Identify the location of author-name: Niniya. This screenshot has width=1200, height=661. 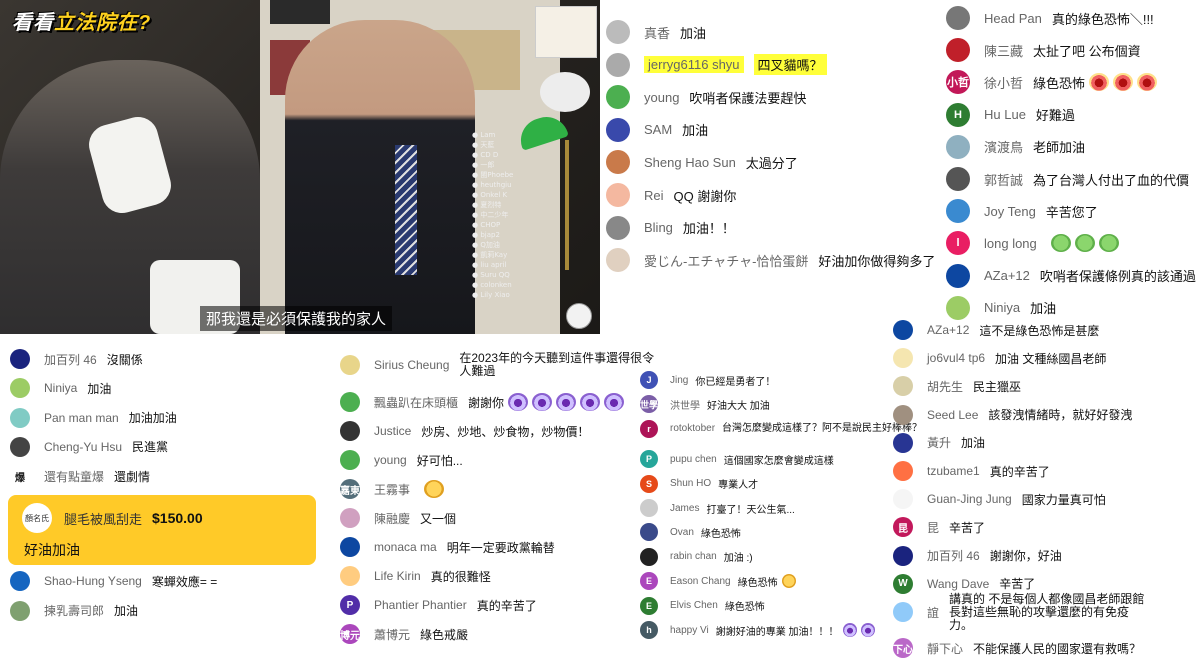
(1002, 307).